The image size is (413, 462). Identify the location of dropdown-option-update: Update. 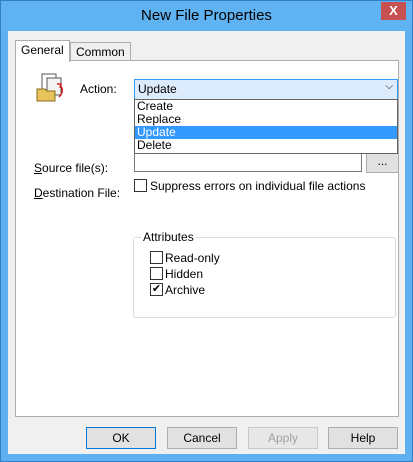
(266, 132).